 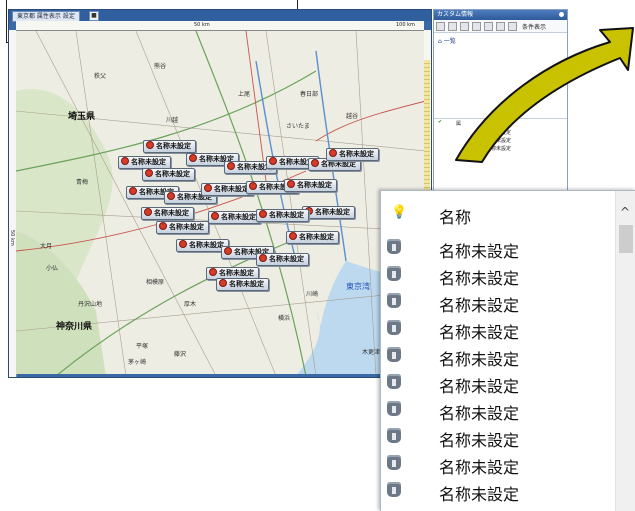 I want to click on panel-title: カスタム情報, so click(x=500, y=15).